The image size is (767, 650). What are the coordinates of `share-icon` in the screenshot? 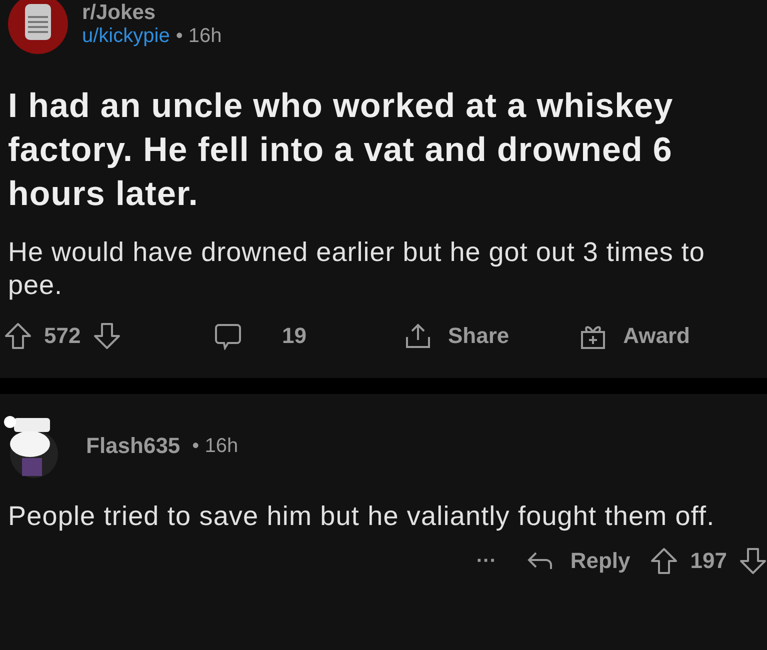 It's located at (418, 336).